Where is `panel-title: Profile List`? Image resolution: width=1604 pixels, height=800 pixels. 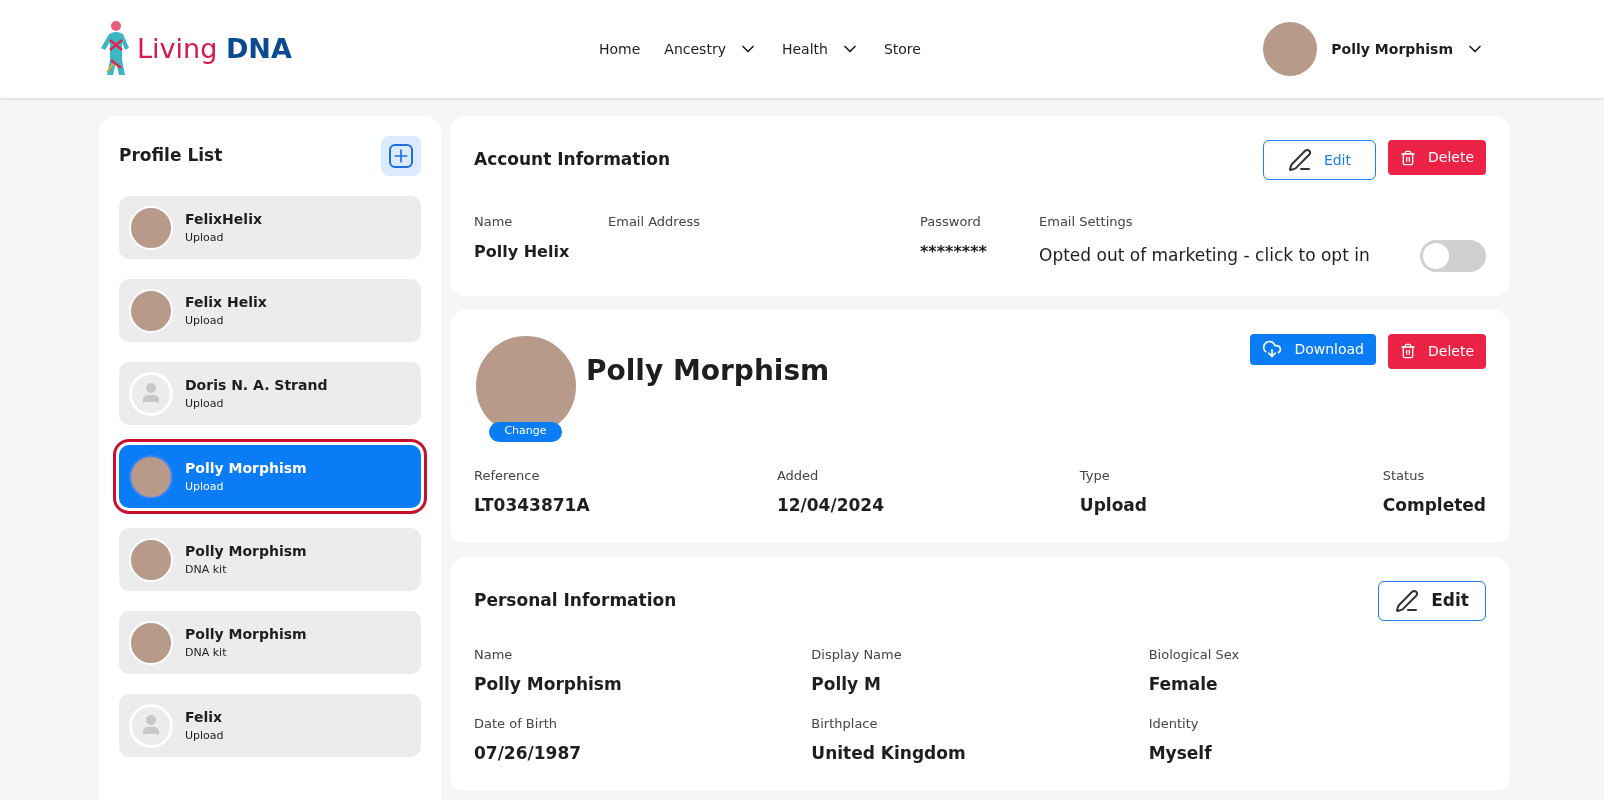 panel-title: Profile List is located at coordinates (171, 156).